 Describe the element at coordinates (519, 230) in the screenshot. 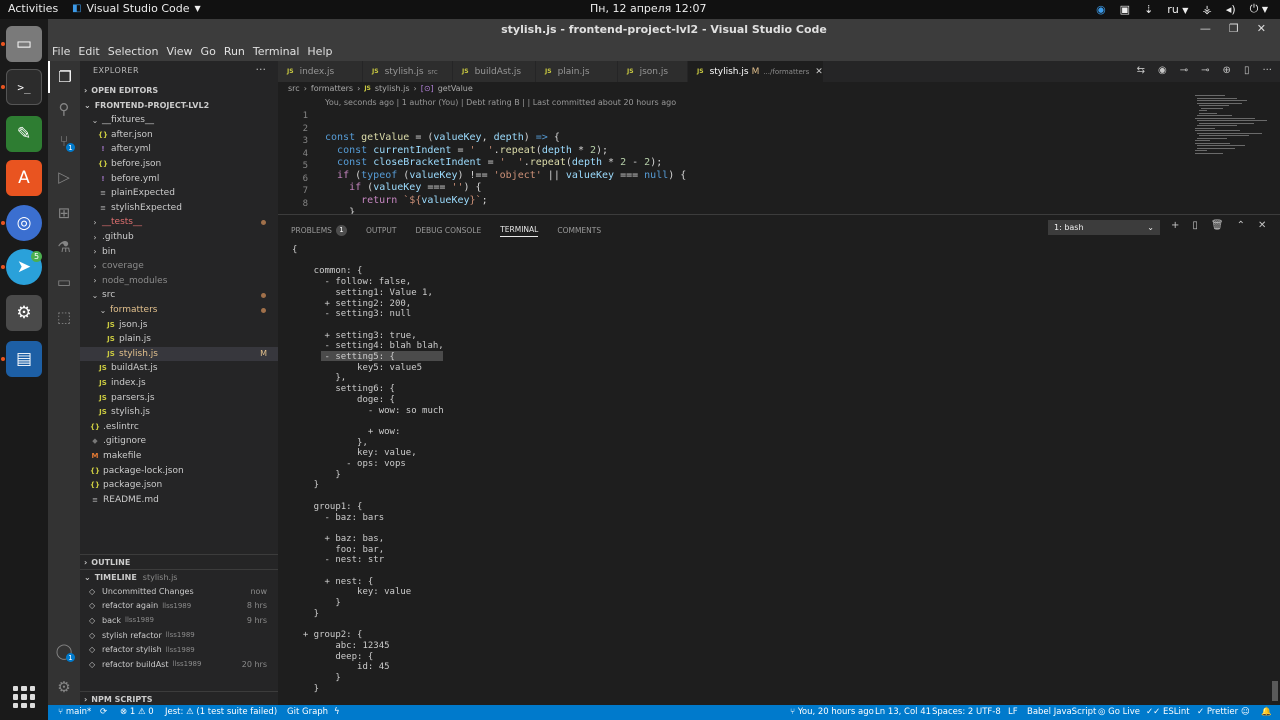

I see `panel-tab: TERMINAL` at that location.